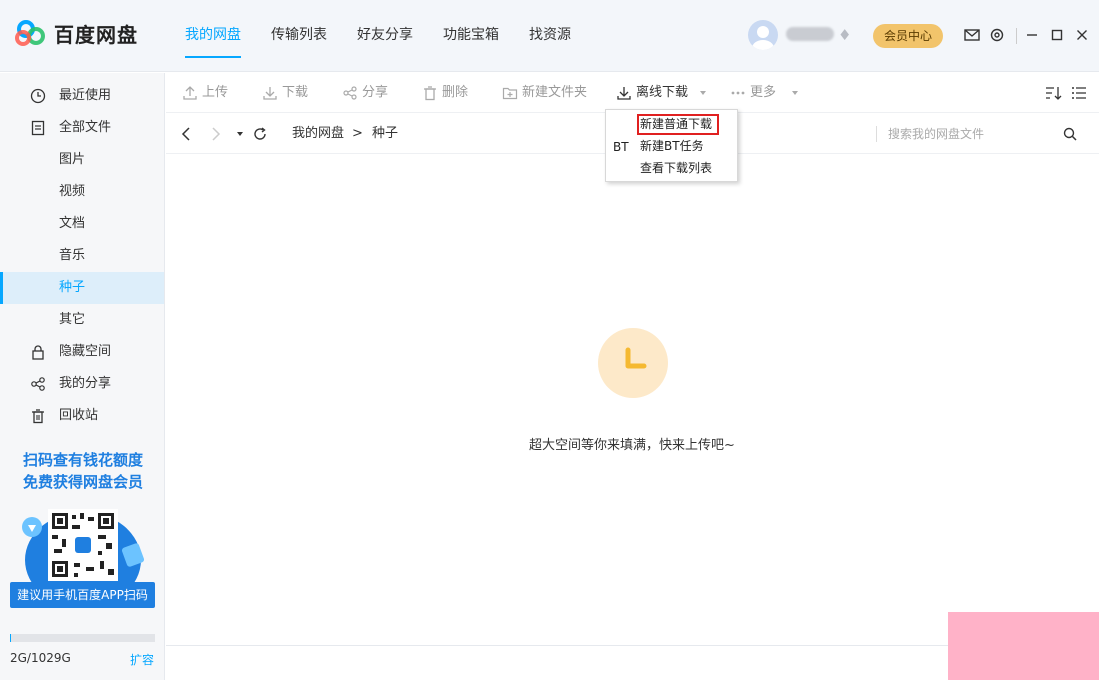  I want to click on promo-qr-art, so click(83, 556).